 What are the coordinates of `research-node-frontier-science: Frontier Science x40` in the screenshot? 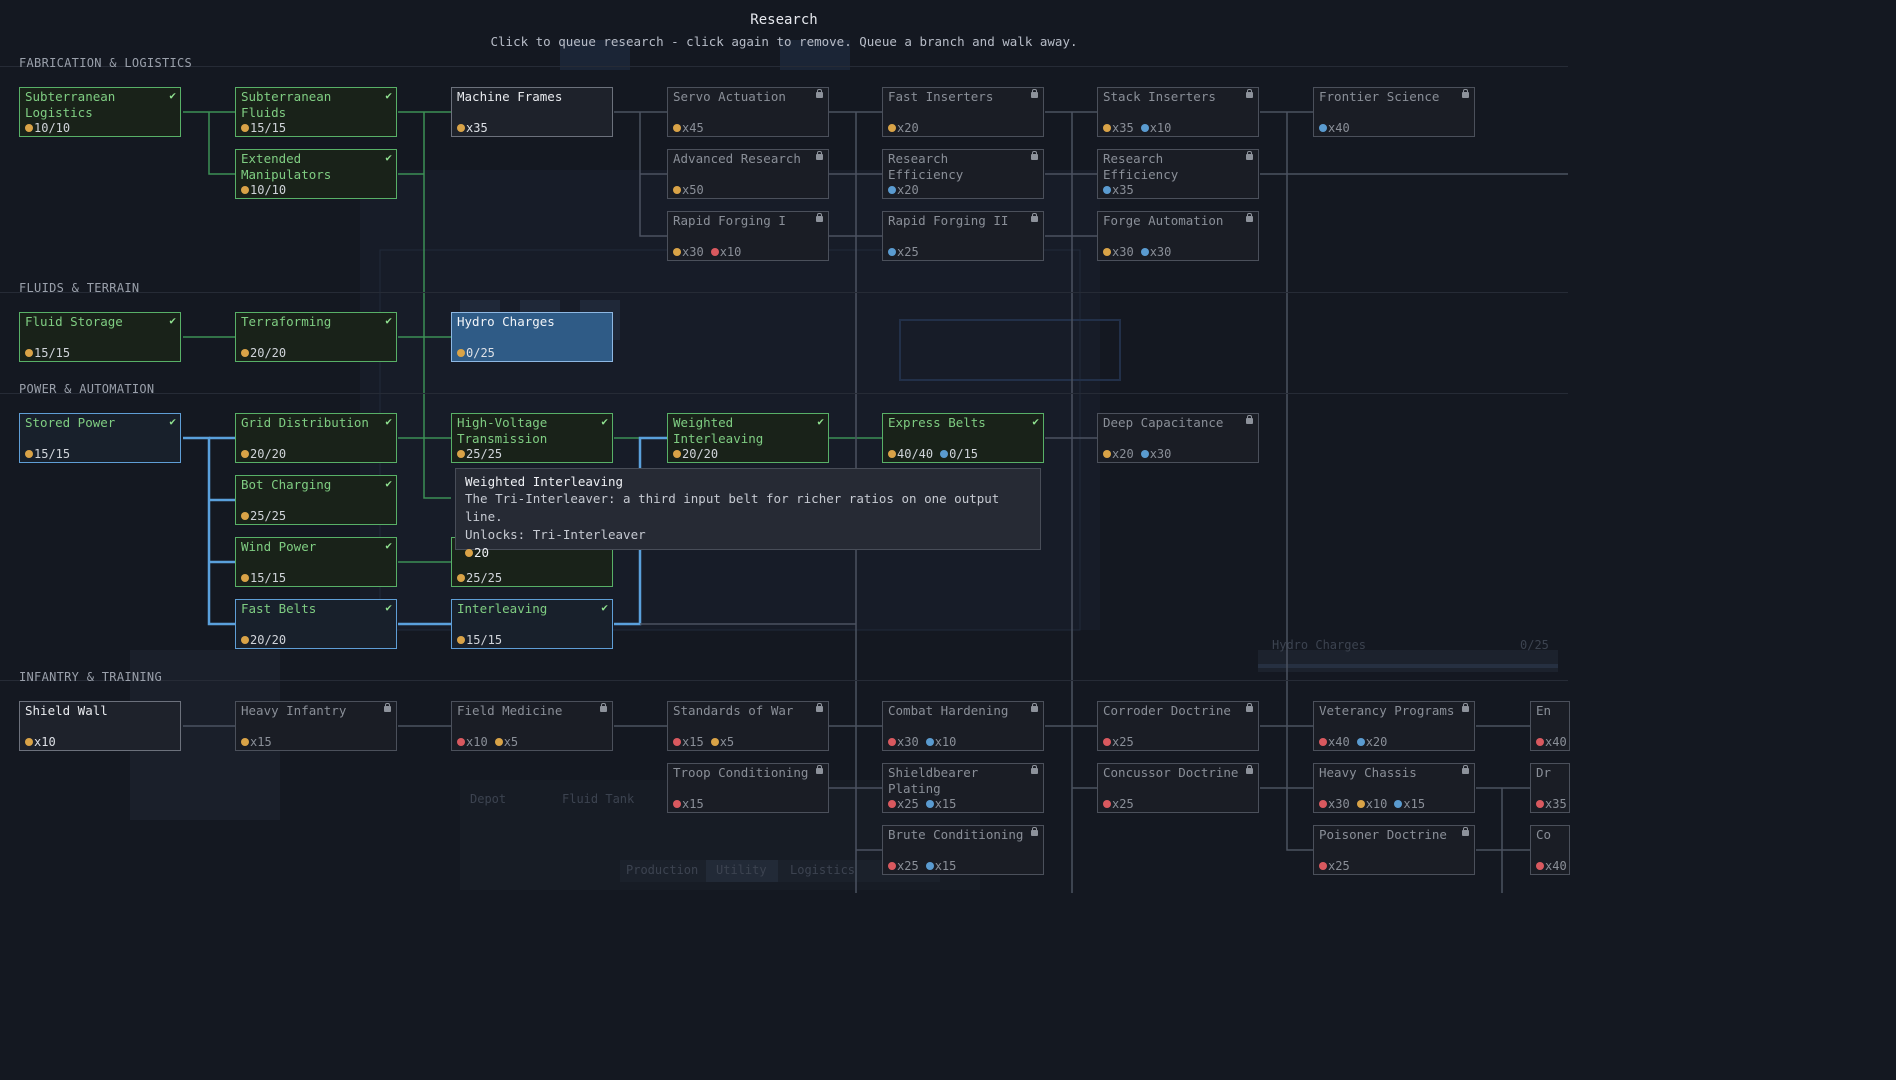 It's located at (1394, 112).